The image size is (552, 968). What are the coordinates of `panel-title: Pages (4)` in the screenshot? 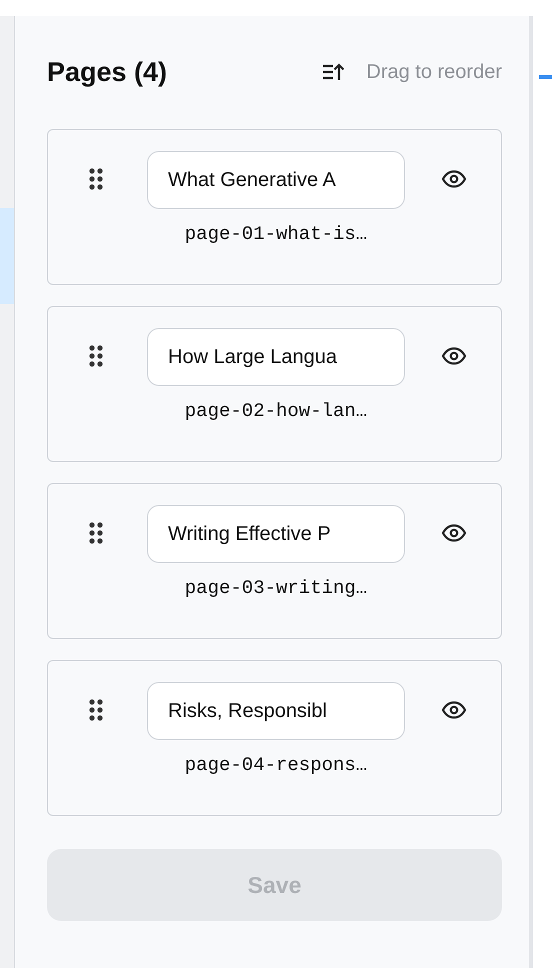 It's located at (107, 72).